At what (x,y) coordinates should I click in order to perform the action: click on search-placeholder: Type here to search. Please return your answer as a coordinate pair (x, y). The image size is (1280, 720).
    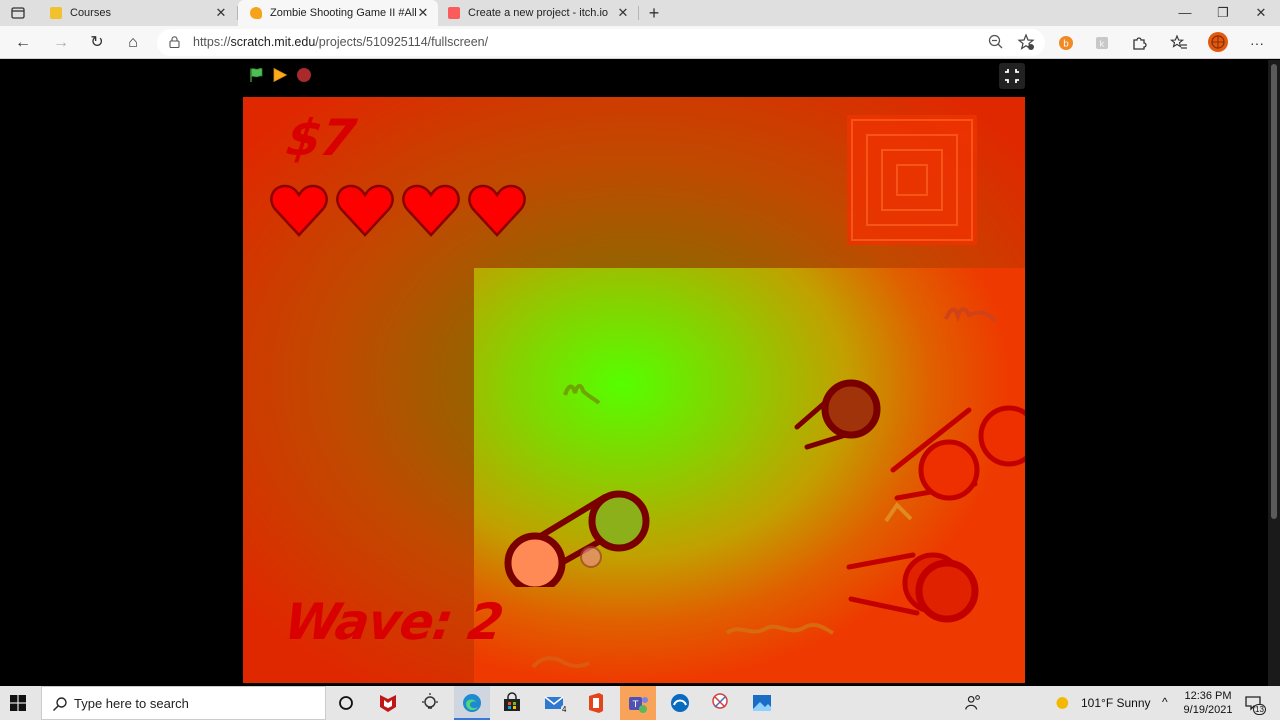
    Looking at the image, I should click on (131, 703).